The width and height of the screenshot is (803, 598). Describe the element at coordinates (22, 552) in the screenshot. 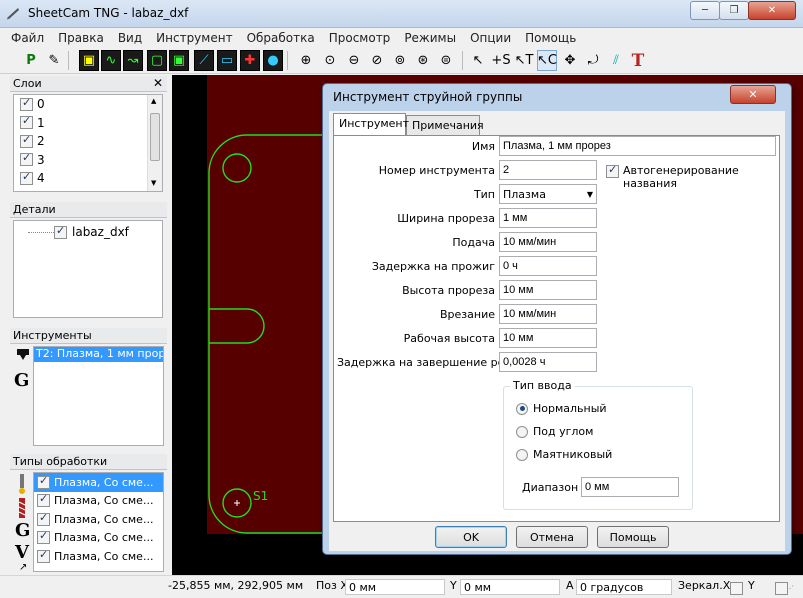

I see `vcarve-op-icon: V` at that location.